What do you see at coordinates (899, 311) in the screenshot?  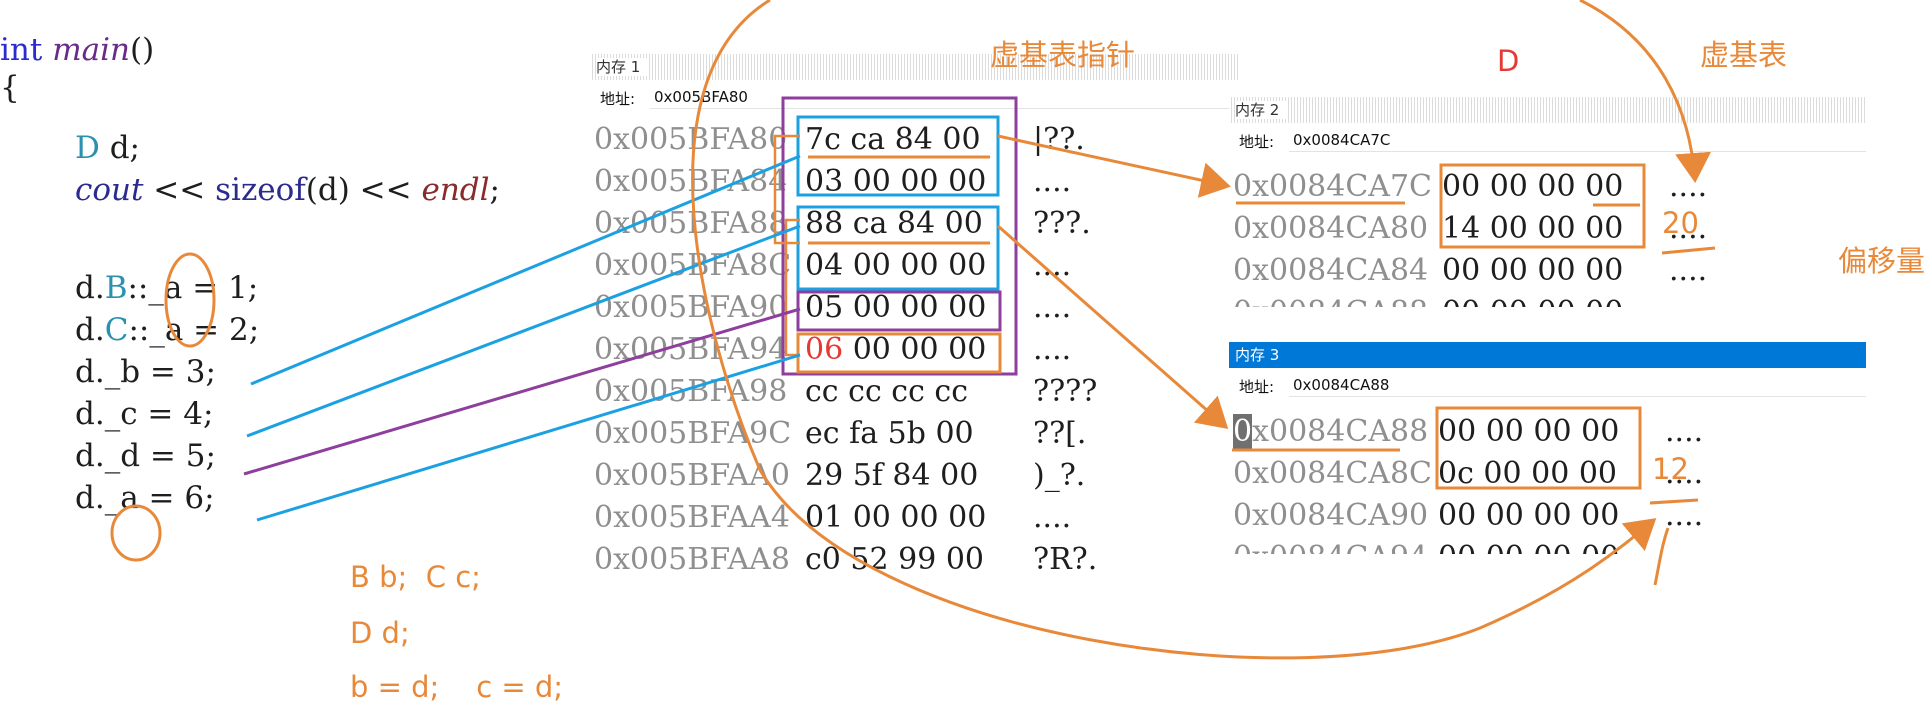 I see `member-d-box` at bounding box center [899, 311].